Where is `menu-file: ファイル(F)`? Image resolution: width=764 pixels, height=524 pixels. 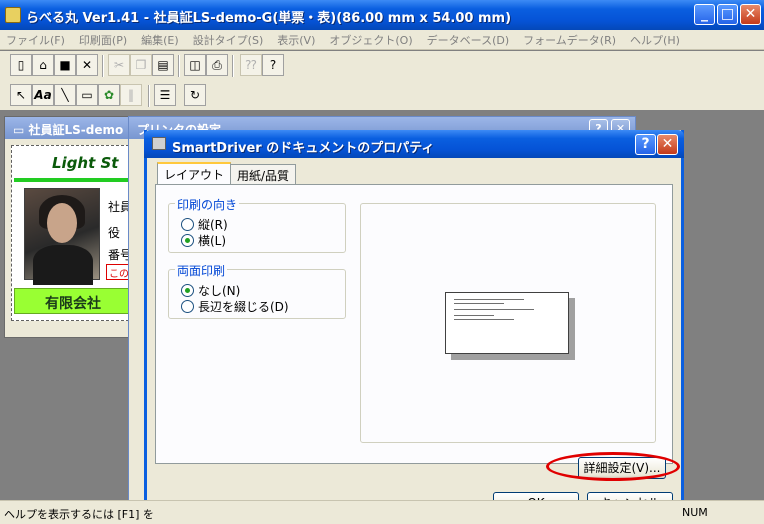 menu-file: ファイル(F) is located at coordinates (36, 40).